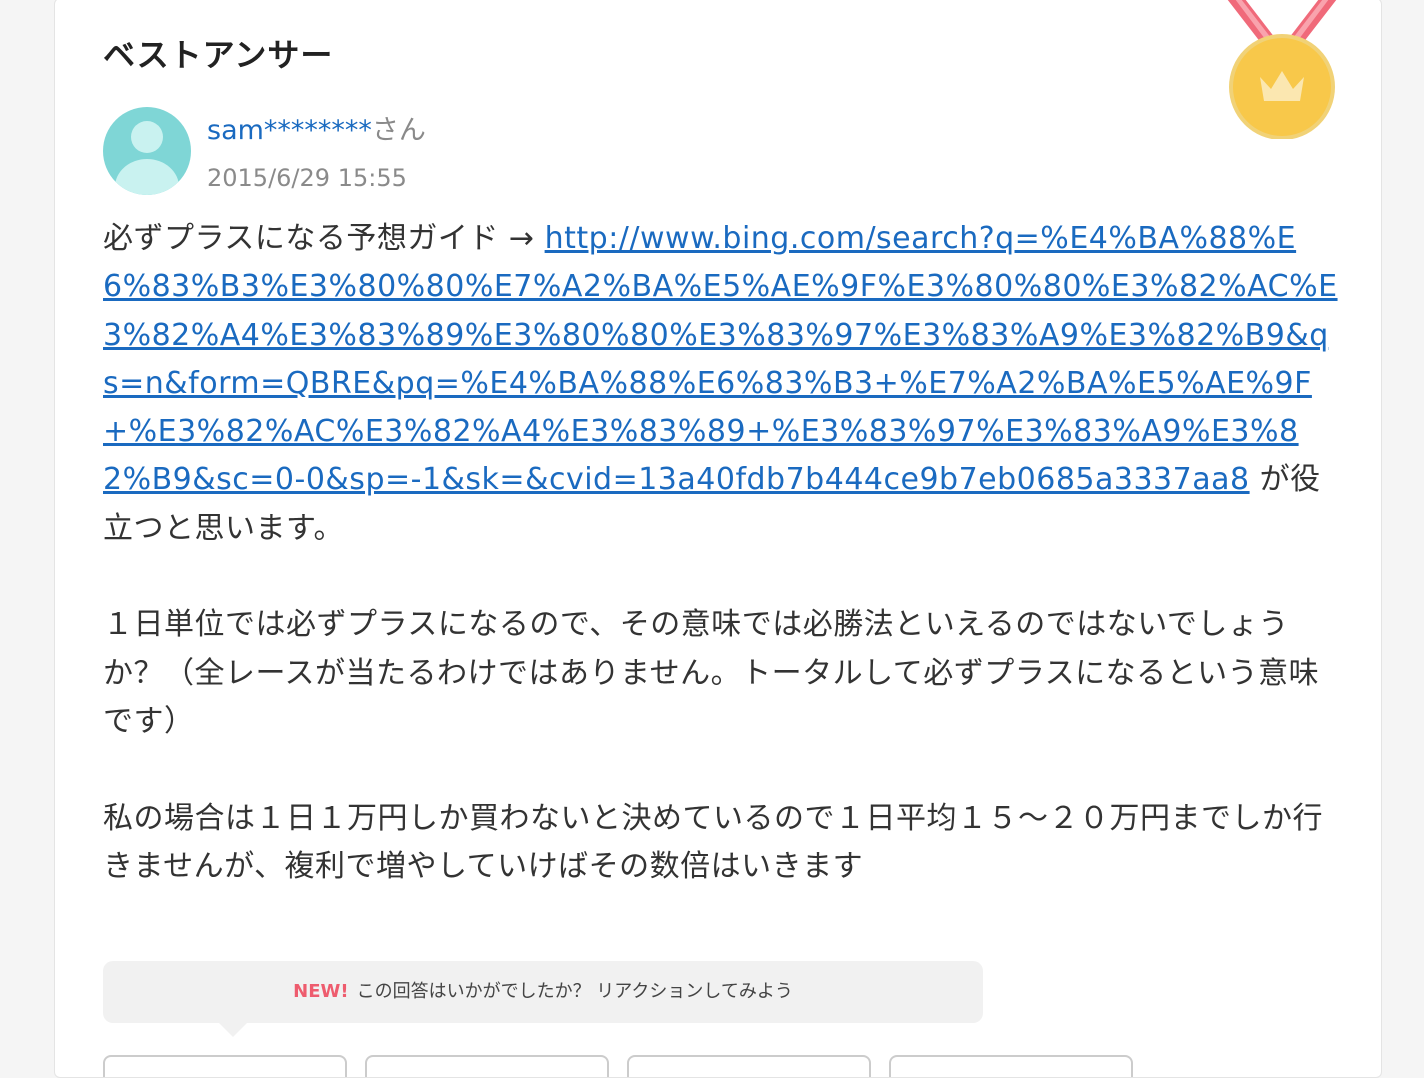 This screenshot has height=1078, width=1424. Describe the element at coordinates (324, 238) in the screenshot. I see `answer-intro-text: 必ずプラスになる予想ガイド →` at that location.